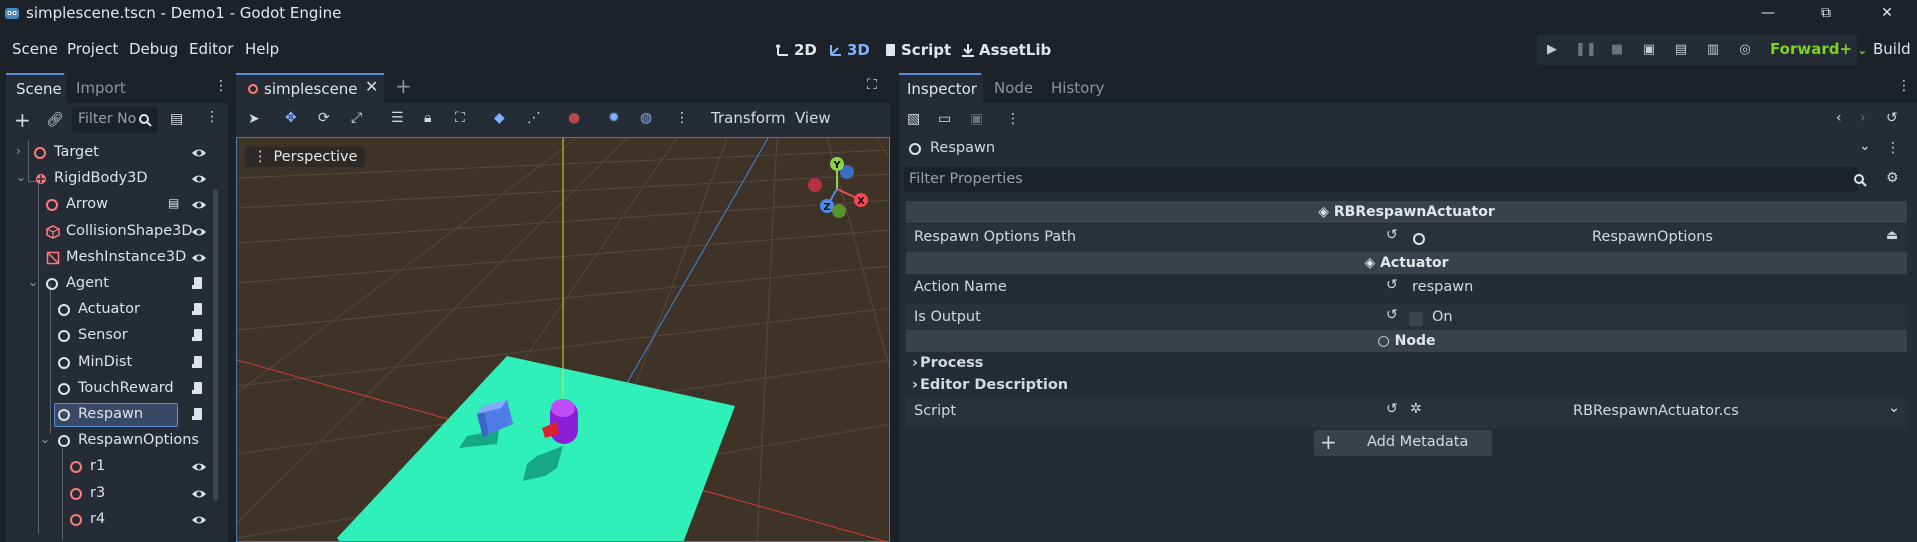  I want to click on workspace-script-button: Script, so click(917, 50).